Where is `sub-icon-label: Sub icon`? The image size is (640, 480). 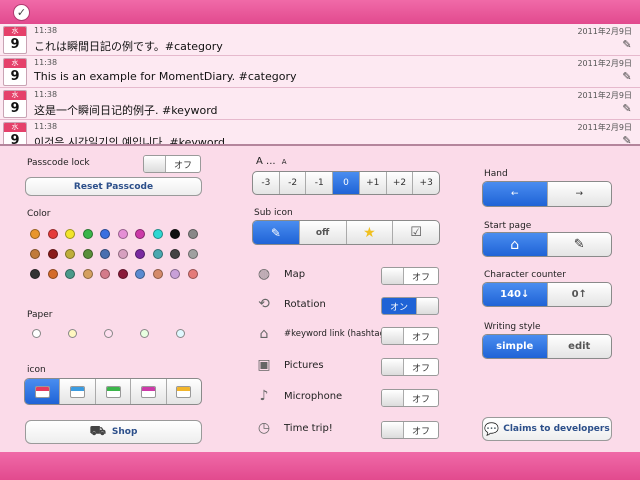
sub-icon-label: Sub icon is located at coordinates (273, 213).